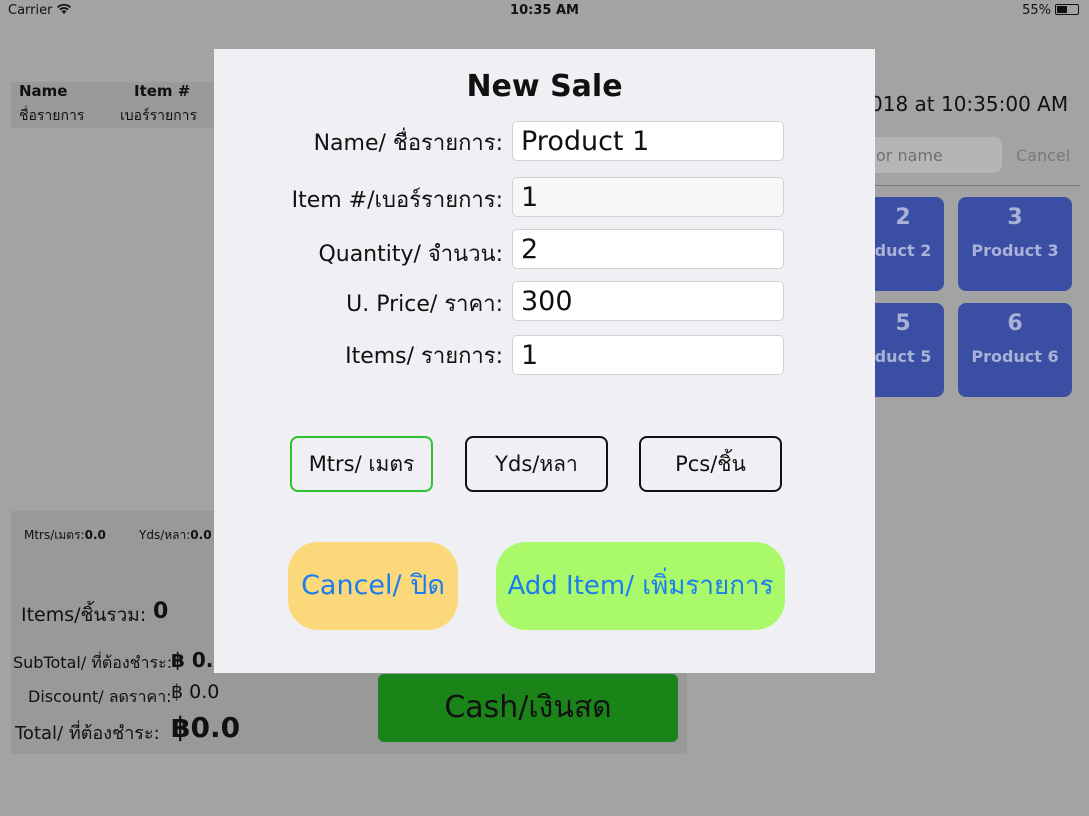  I want to click on name-label: Name/ ชื่อรายการ:, so click(408, 143).